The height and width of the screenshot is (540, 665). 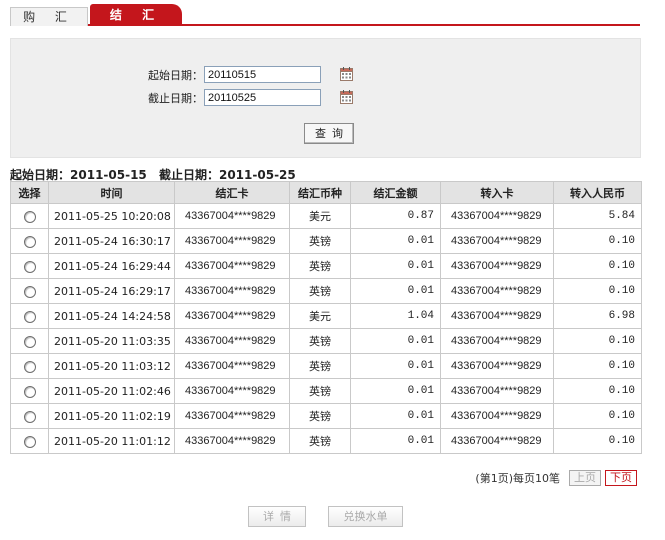 What do you see at coordinates (111, 192) in the screenshot?
I see `col-header-time: 时间` at bounding box center [111, 192].